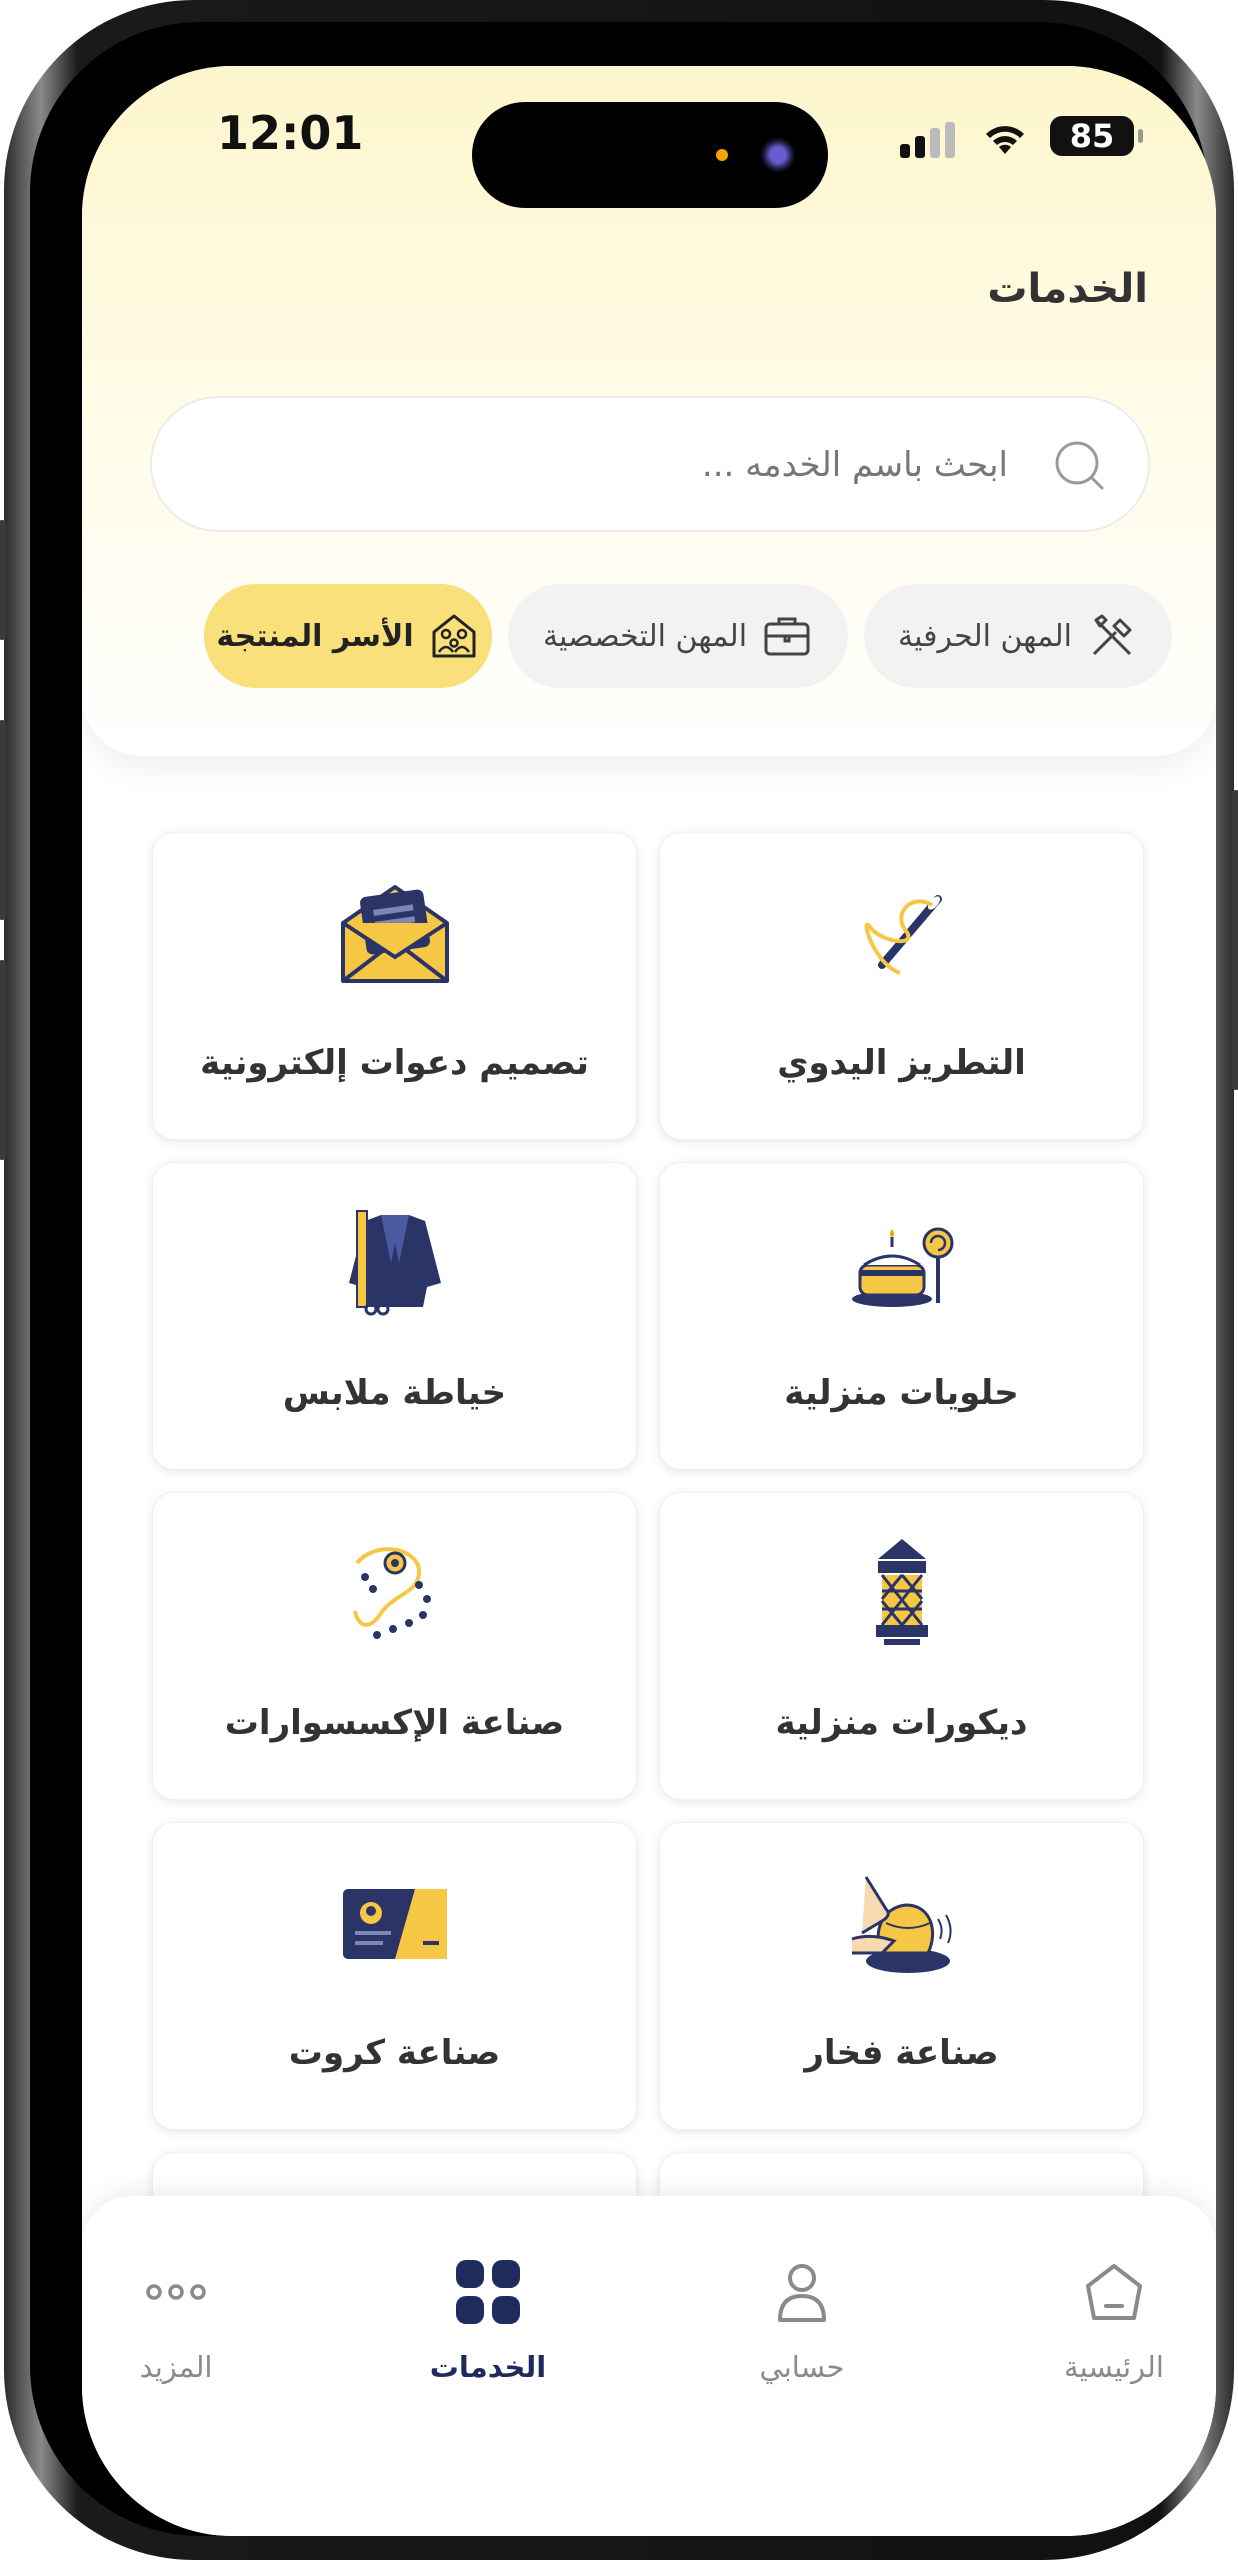  I want to click on service-card-embroidery: التطريز اليدوي, so click(901, 986).